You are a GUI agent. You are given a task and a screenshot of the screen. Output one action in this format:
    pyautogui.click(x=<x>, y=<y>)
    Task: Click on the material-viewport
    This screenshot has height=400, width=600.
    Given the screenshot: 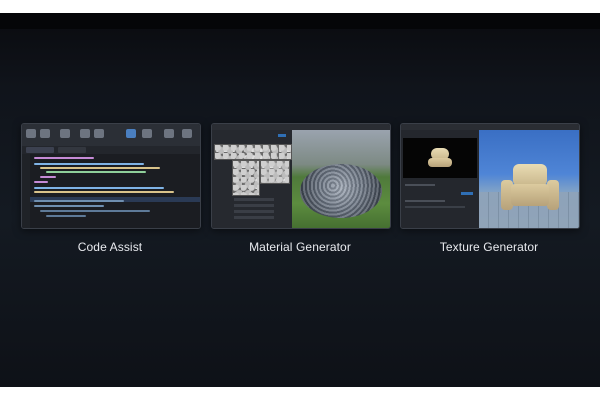 What is the action you would take?
    pyautogui.click(x=341, y=179)
    